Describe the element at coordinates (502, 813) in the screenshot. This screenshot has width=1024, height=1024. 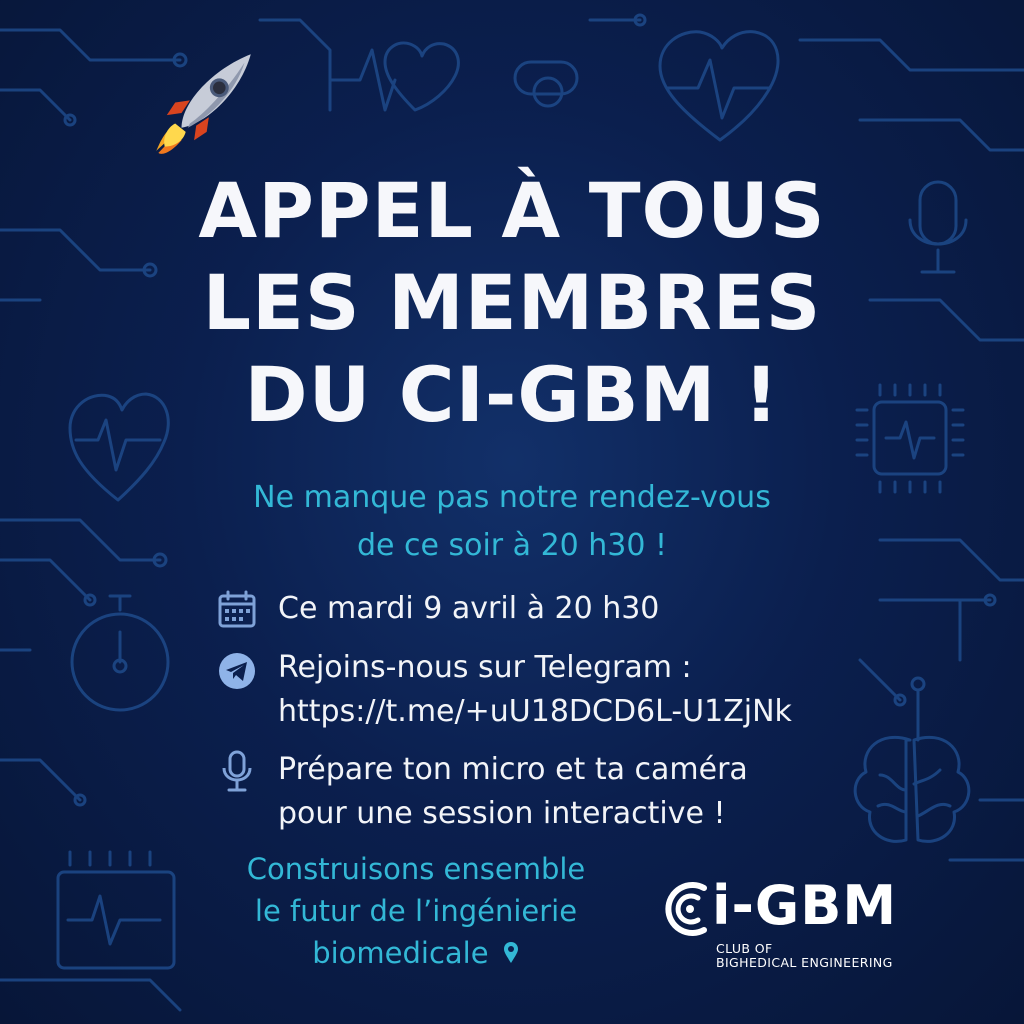
I see `micro-line-2: pour une session interactive !` at that location.